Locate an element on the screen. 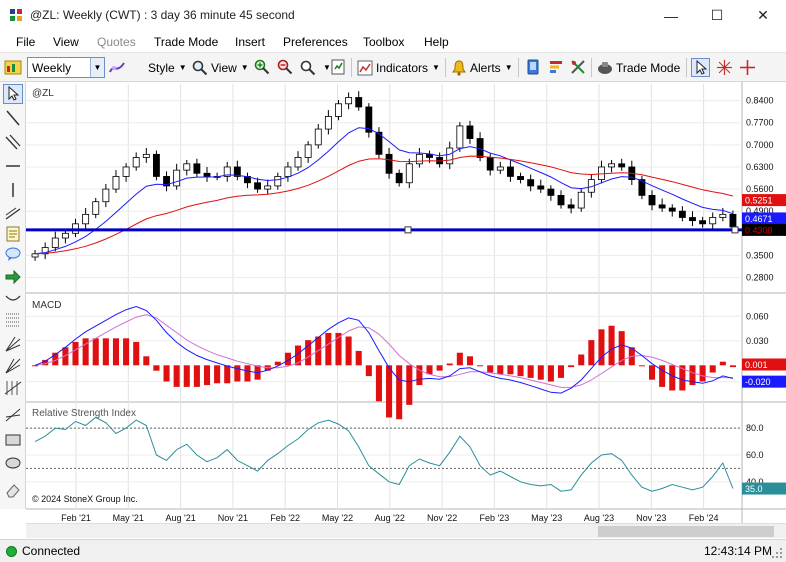 Image resolution: width=786 pixels, height=562 pixels. color-bars-icon is located at coordinates (556, 67).